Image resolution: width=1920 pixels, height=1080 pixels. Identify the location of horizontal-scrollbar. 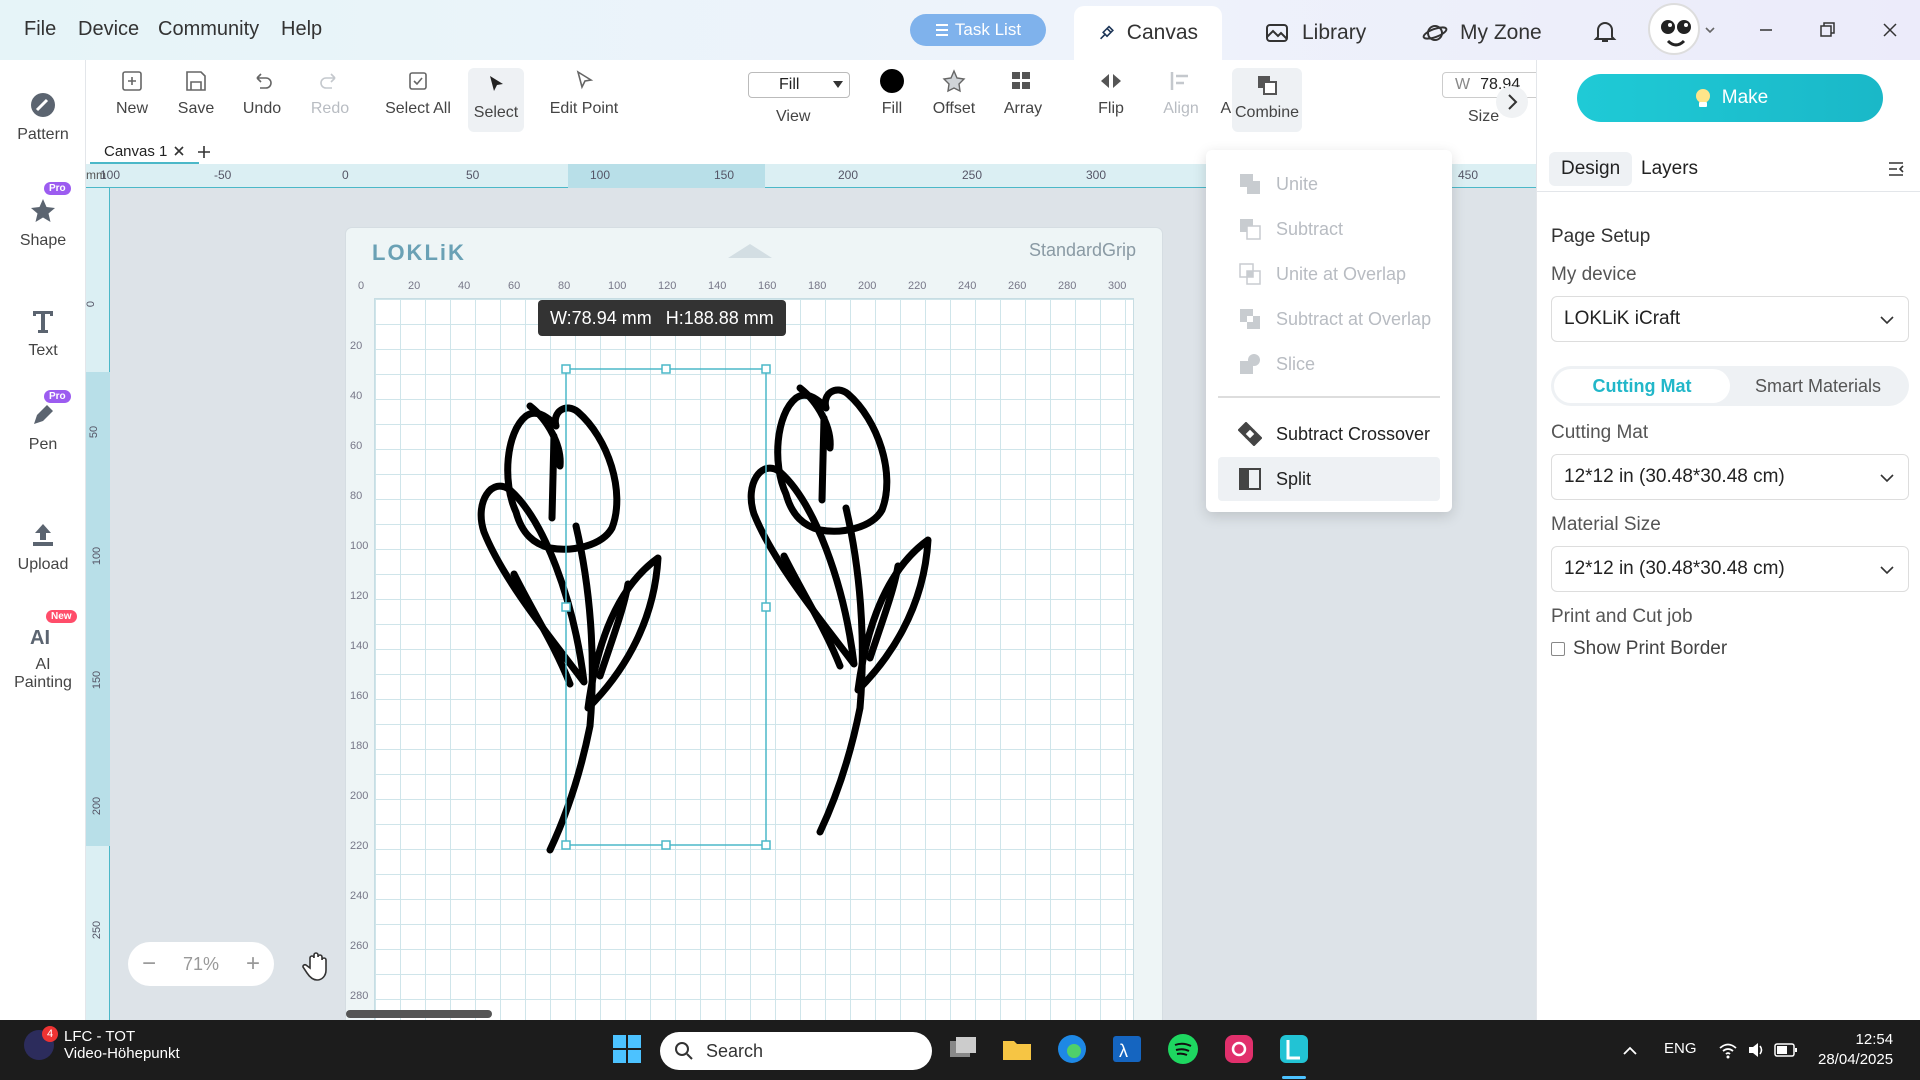
(419, 1014).